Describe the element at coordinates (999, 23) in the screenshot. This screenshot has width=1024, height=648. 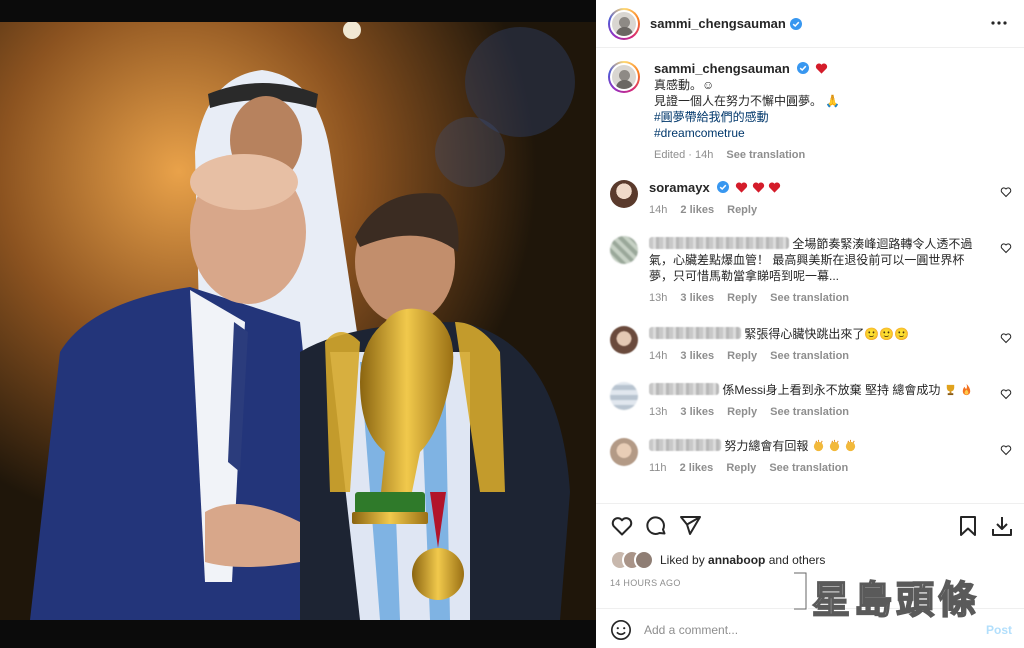
I see `more-options-icon` at that location.